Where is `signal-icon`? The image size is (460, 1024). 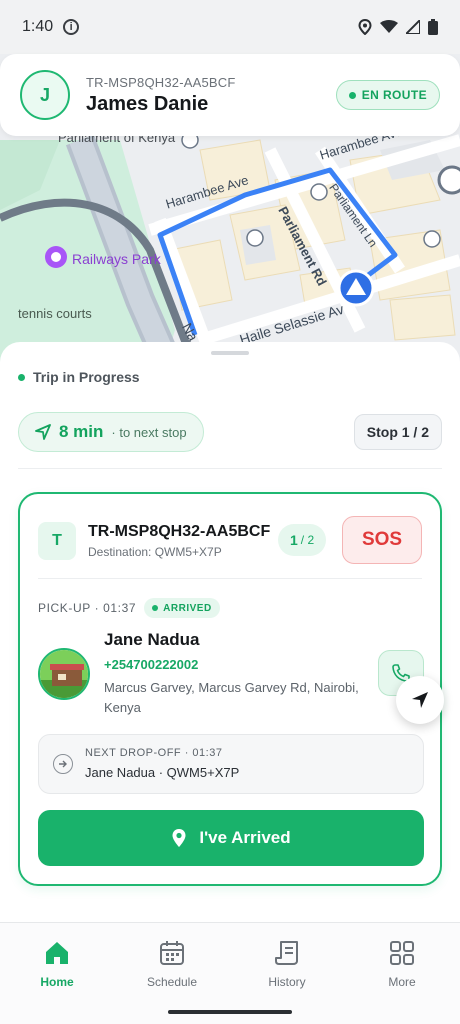
signal-icon is located at coordinates (413, 27).